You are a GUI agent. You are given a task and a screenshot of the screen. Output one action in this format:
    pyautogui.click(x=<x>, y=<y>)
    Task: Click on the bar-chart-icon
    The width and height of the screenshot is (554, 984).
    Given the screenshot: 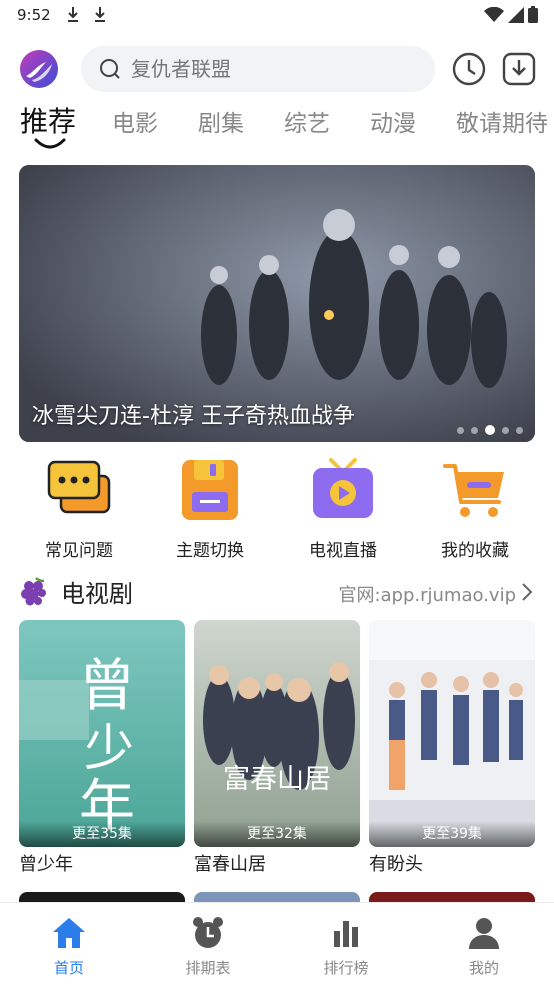 What is the action you would take?
    pyautogui.click(x=346, y=934)
    